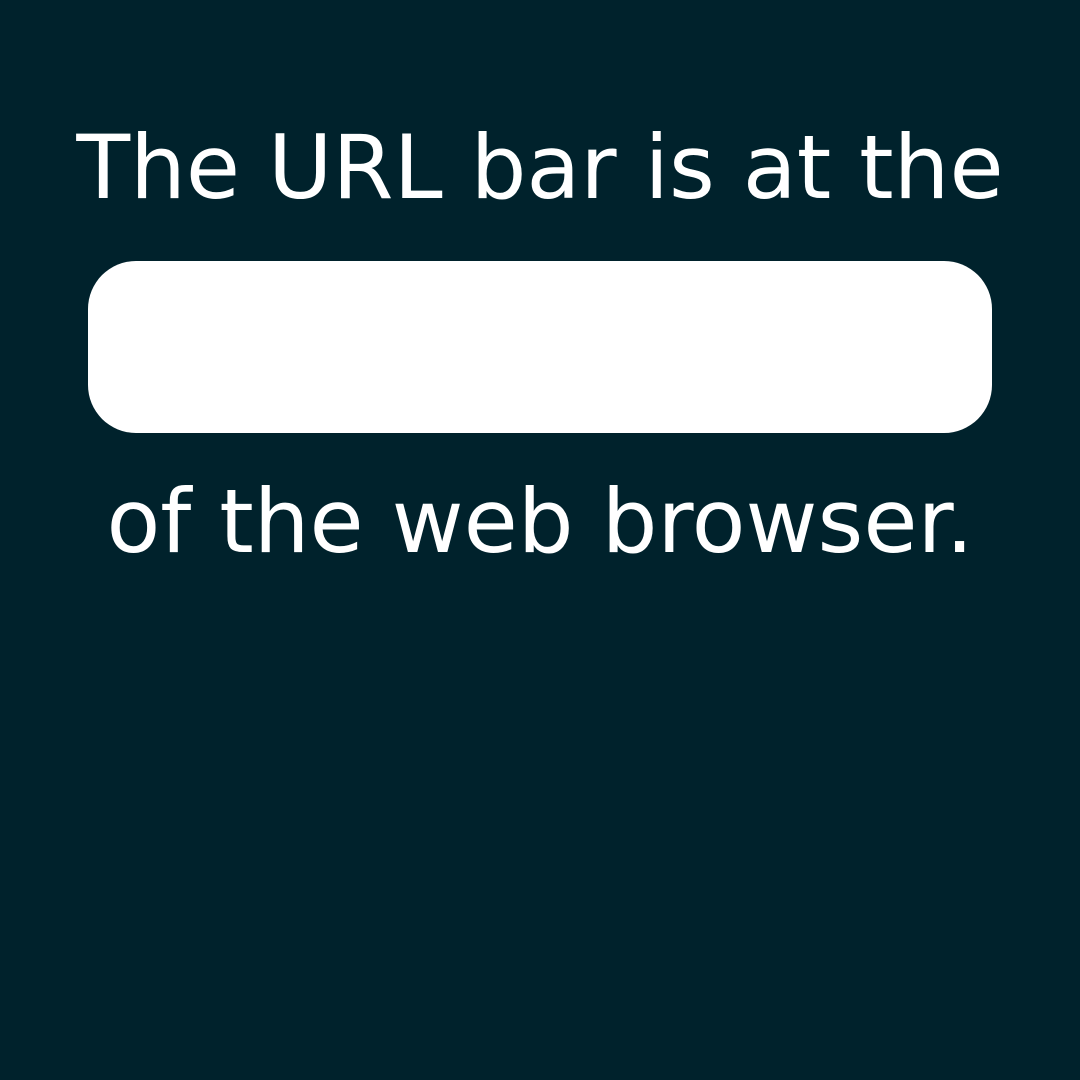  Describe the element at coordinates (540, 521) in the screenshot. I see `prompt-line-2: of the web browser.` at that location.